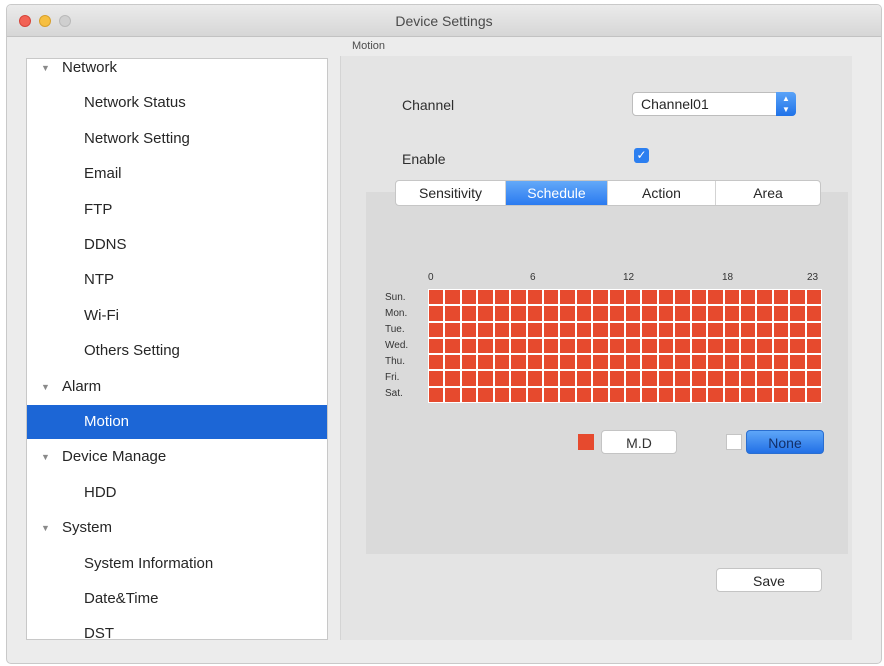 This screenshot has width=884, height=666. Describe the element at coordinates (177, 103) in the screenshot. I see `tree-item: Network Status` at that location.